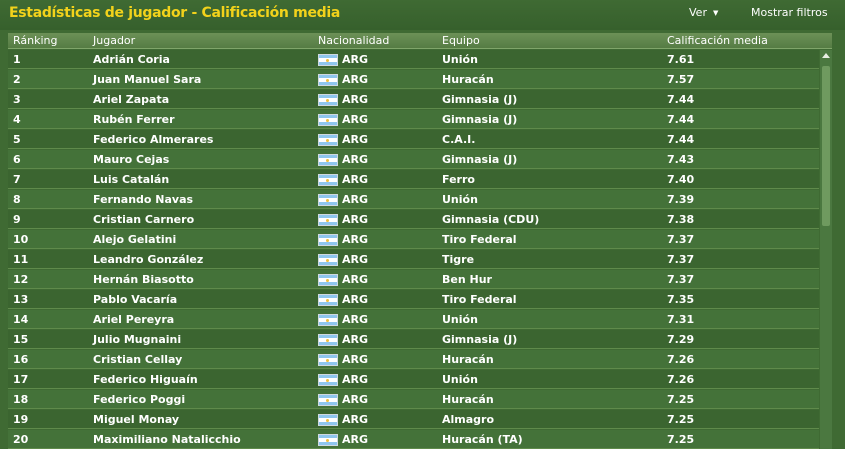 The width and height of the screenshot is (845, 449). What do you see at coordinates (458, 139) in the screenshot?
I see `team-cell: C.A.I.` at bounding box center [458, 139].